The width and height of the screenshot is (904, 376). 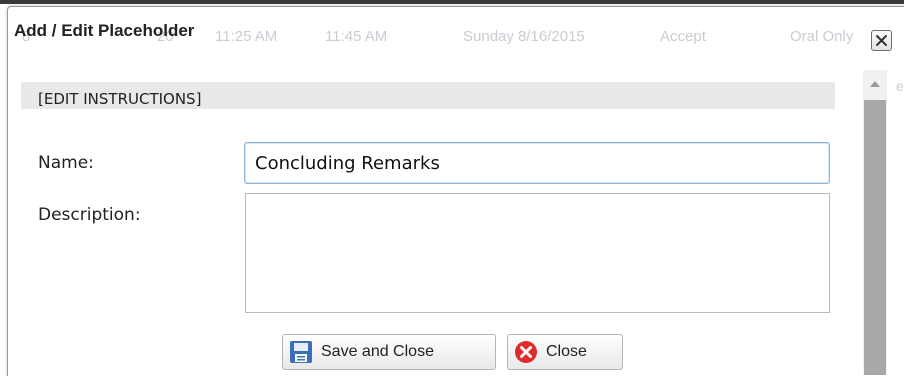 I want to click on save-and-close-button: Save and Close, so click(x=389, y=352).